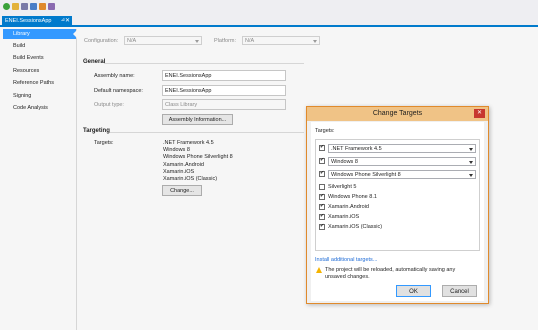  I want to click on targets-label: Targets:, so click(104, 143).